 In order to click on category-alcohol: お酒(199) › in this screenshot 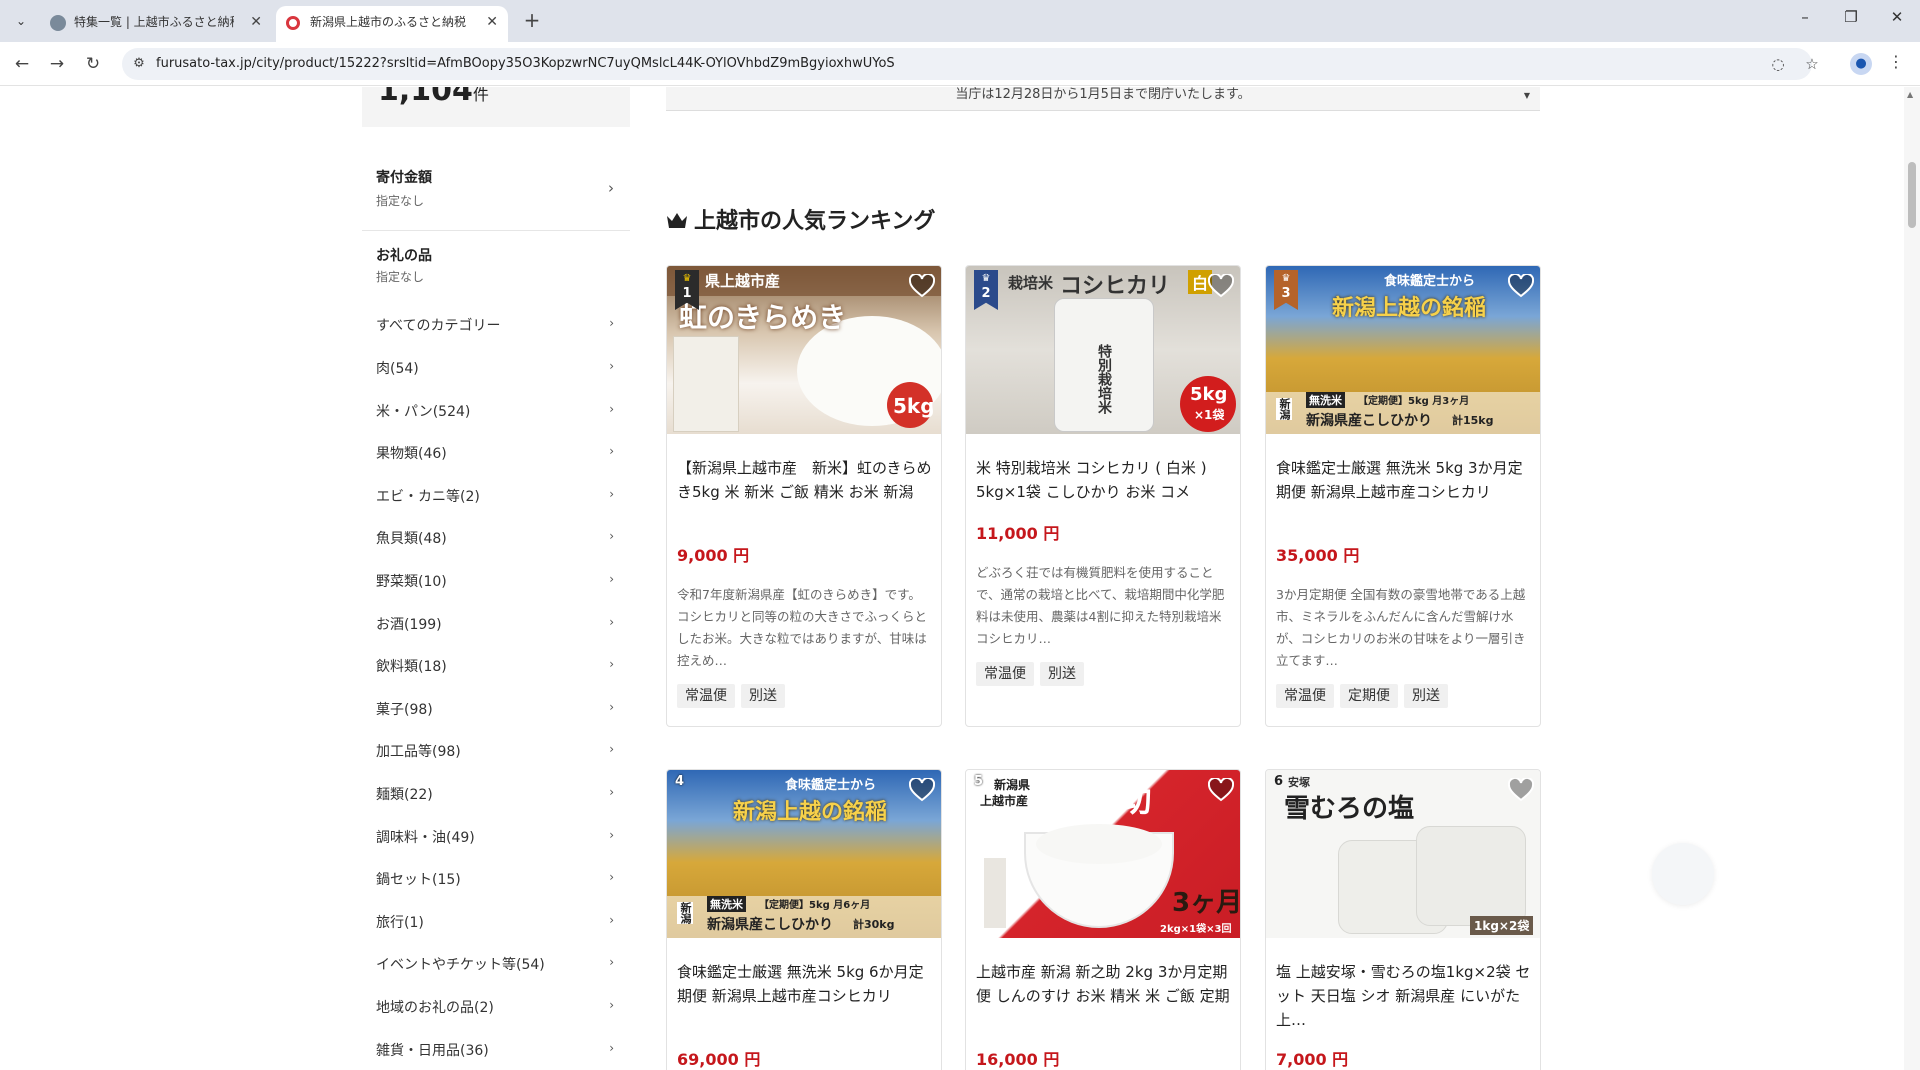, I will do `click(496, 635)`.